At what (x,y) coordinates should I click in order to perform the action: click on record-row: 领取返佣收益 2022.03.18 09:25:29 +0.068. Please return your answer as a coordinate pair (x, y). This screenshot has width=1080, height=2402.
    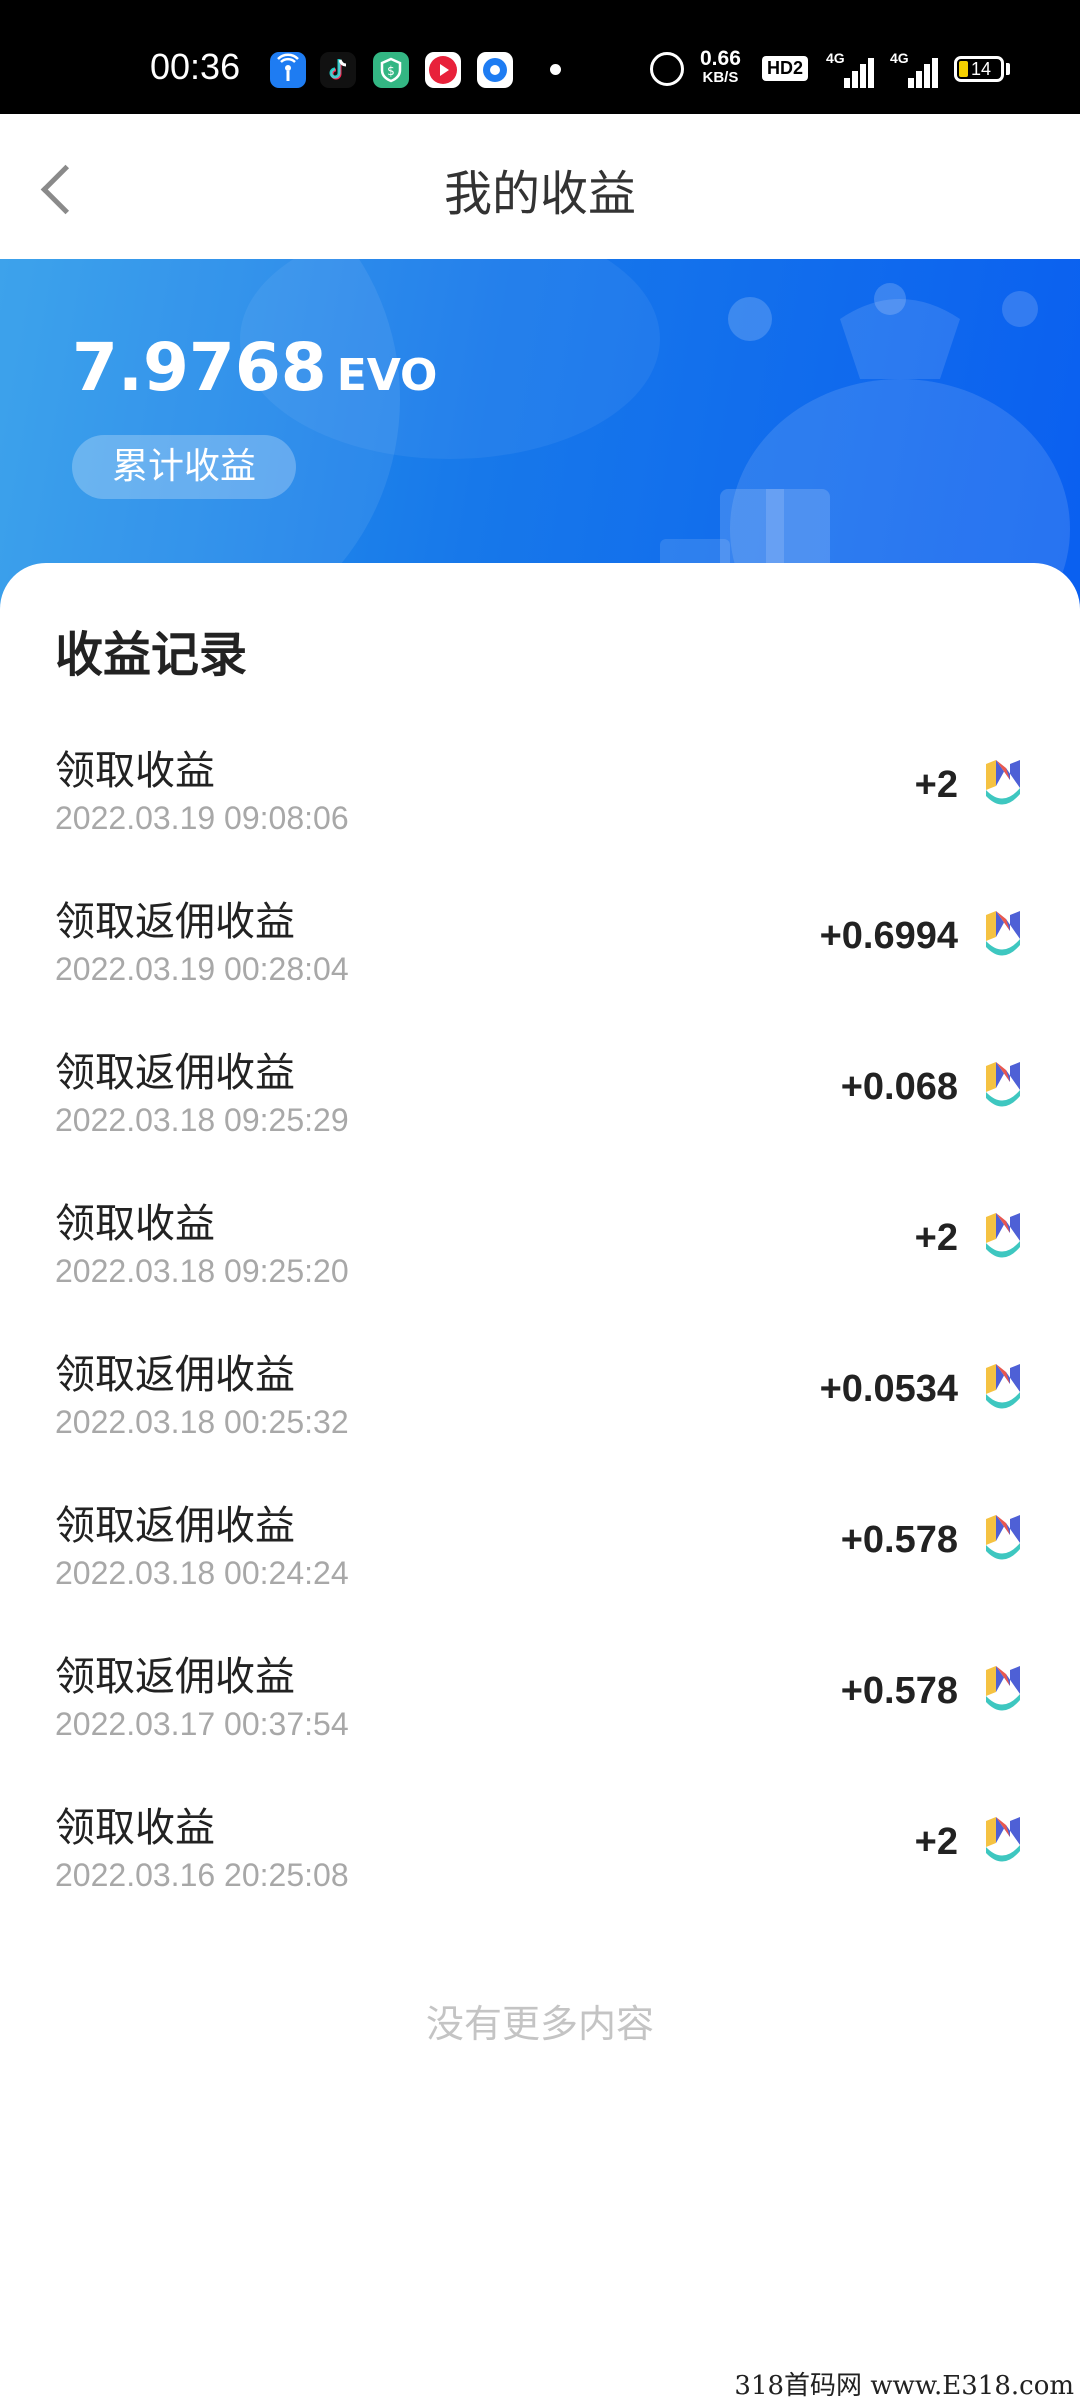
    Looking at the image, I should click on (540, 1115).